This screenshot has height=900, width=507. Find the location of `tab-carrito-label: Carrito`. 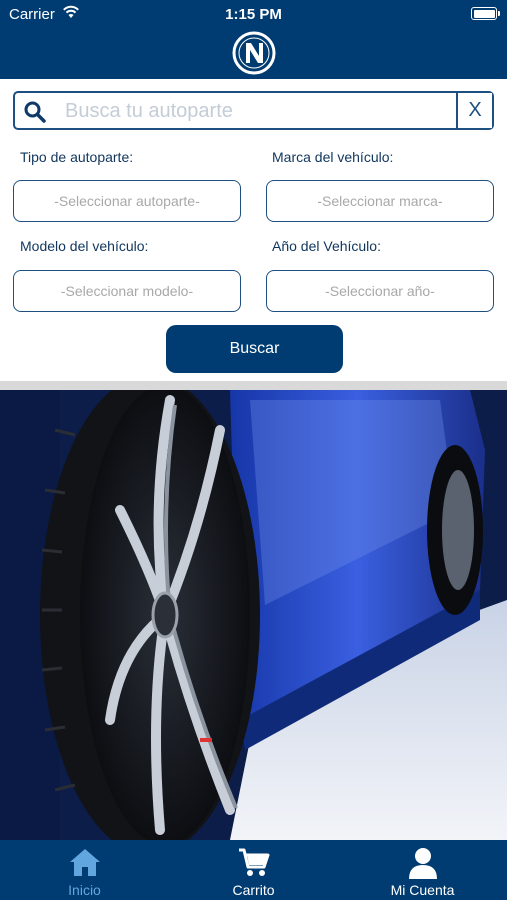

tab-carrito-label: Carrito is located at coordinates (253, 890).